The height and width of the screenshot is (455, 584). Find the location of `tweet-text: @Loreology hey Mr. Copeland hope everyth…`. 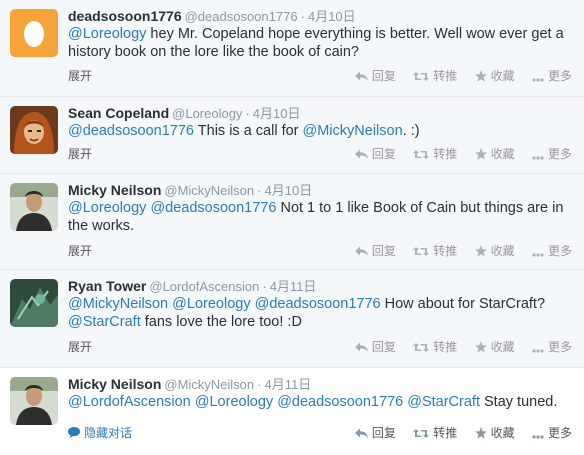

tweet-text: @Loreology hey Mr. Copeland hope everyth… is located at coordinates (320, 43).